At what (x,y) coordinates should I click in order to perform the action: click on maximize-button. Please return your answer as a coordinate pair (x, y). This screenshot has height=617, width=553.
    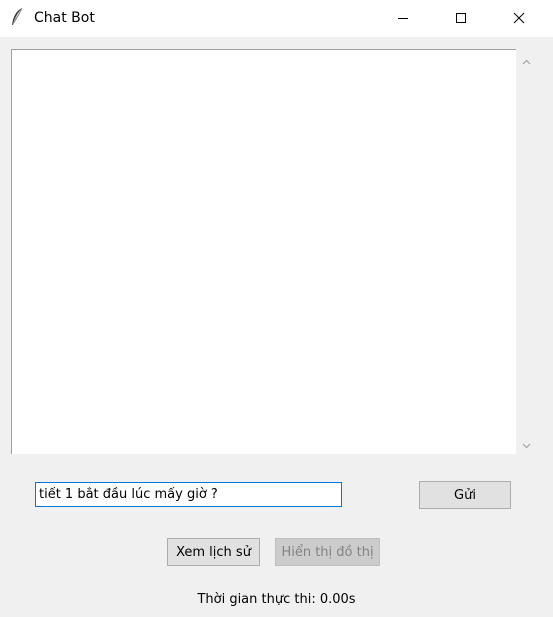
    Looking at the image, I should click on (461, 18).